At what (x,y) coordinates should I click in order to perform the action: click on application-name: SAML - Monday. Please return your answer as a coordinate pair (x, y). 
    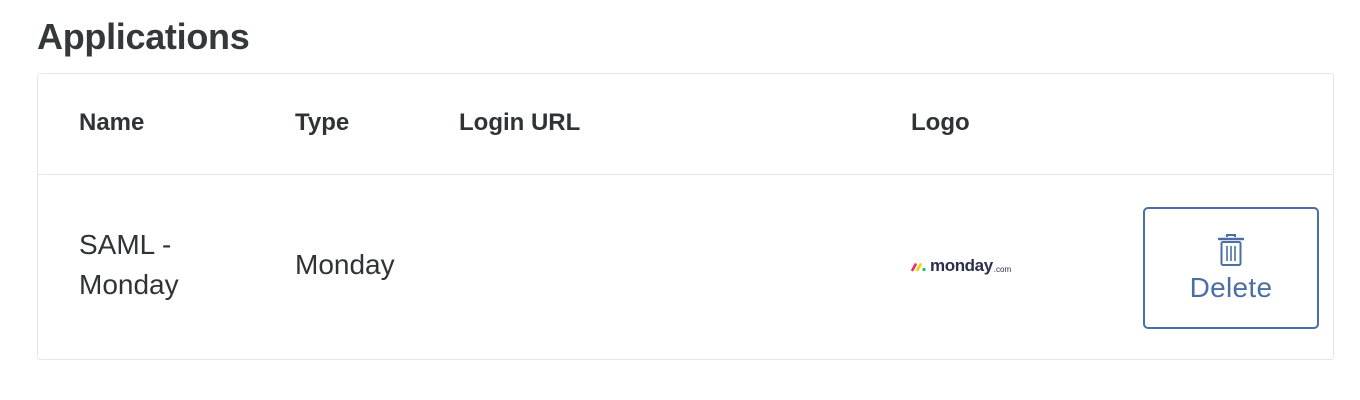
    Looking at the image, I should click on (129, 264).